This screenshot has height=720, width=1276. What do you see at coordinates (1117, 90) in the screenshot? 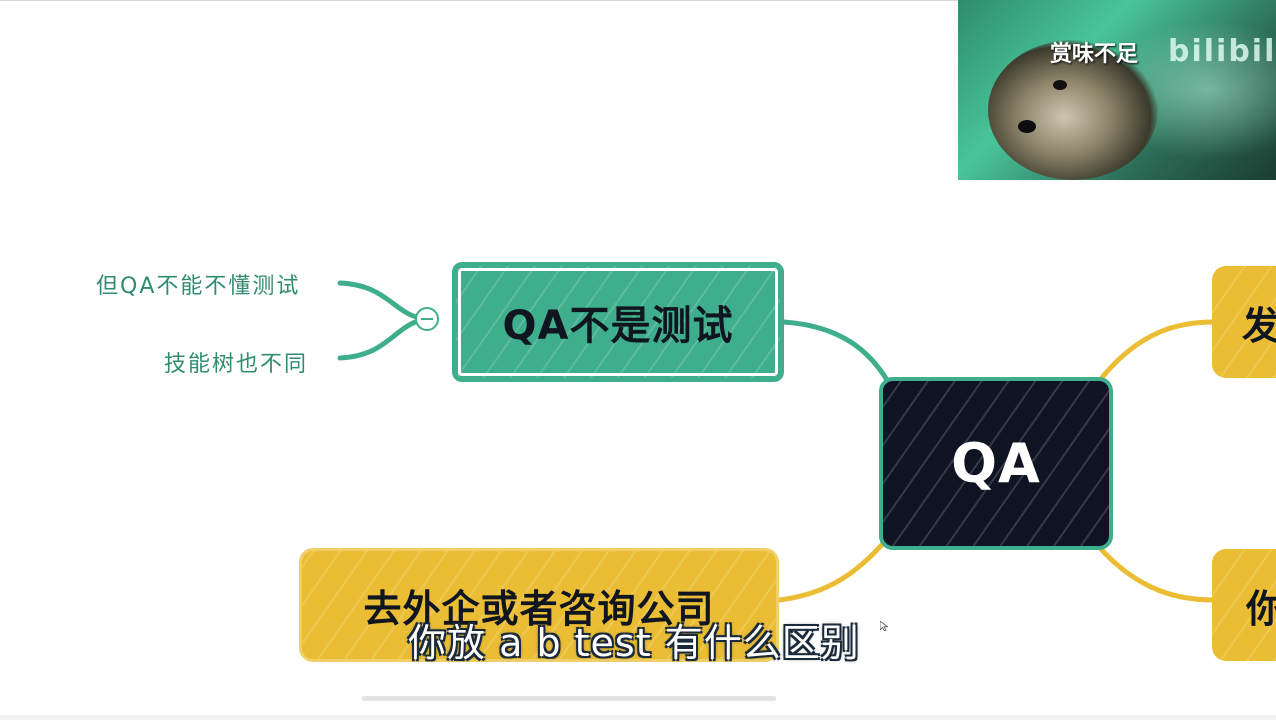
I see `webcam-video-overlay: 赏味不足 bilibili` at bounding box center [1117, 90].